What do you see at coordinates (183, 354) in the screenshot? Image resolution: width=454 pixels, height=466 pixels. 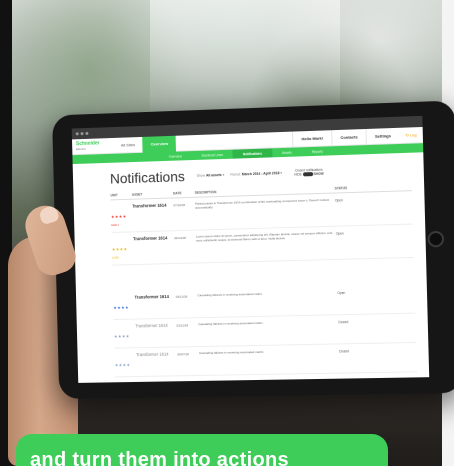 I see `row-date: 09/07/18` at bounding box center [183, 354].